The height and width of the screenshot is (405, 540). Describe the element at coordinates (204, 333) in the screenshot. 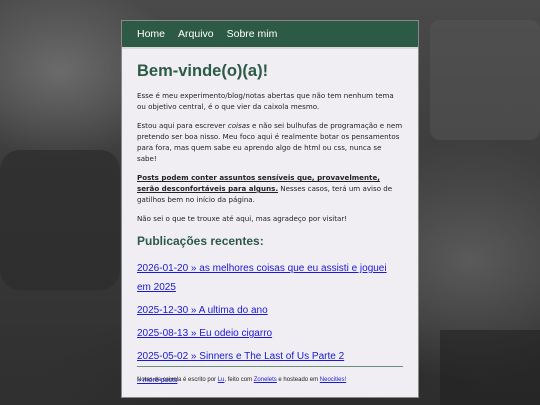

I see `post-link: 2025-08-13 » Eu odeio cigarro` at that location.